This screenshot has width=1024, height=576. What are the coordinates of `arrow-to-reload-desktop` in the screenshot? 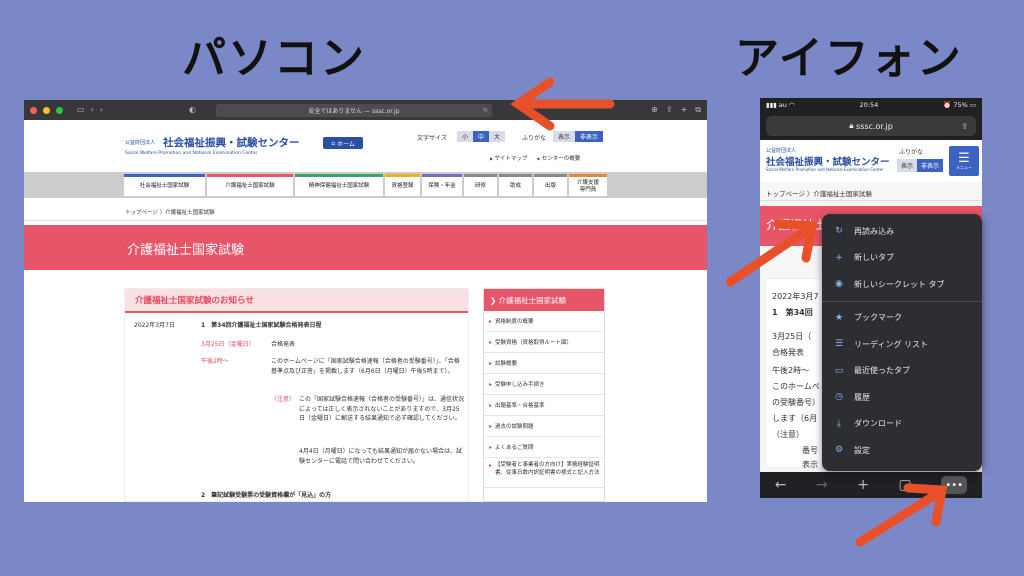 It's located at (562, 104).